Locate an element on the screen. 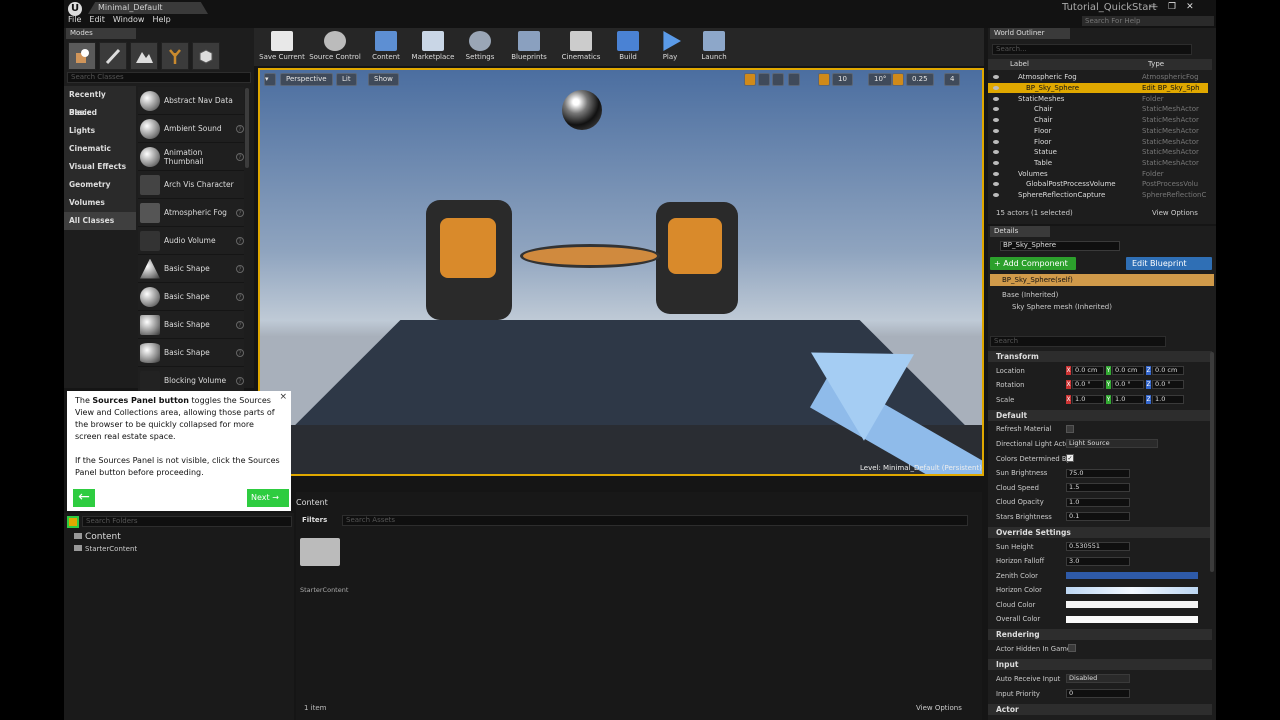 The width and height of the screenshot is (1280, 720). cloud-color-swatch is located at coordinates (1132, 604).